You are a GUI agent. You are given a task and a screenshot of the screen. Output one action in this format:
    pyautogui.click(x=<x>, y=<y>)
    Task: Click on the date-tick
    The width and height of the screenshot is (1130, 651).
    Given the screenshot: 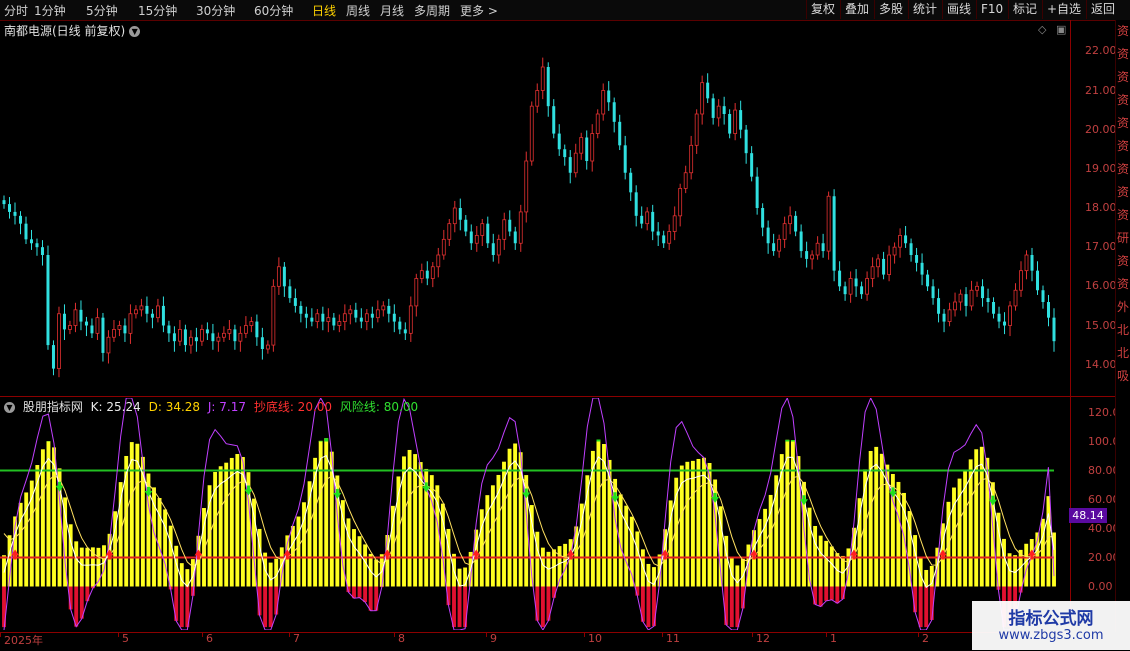 What is the action you would take?
    pyautogui.click(x=918, y=634)
    